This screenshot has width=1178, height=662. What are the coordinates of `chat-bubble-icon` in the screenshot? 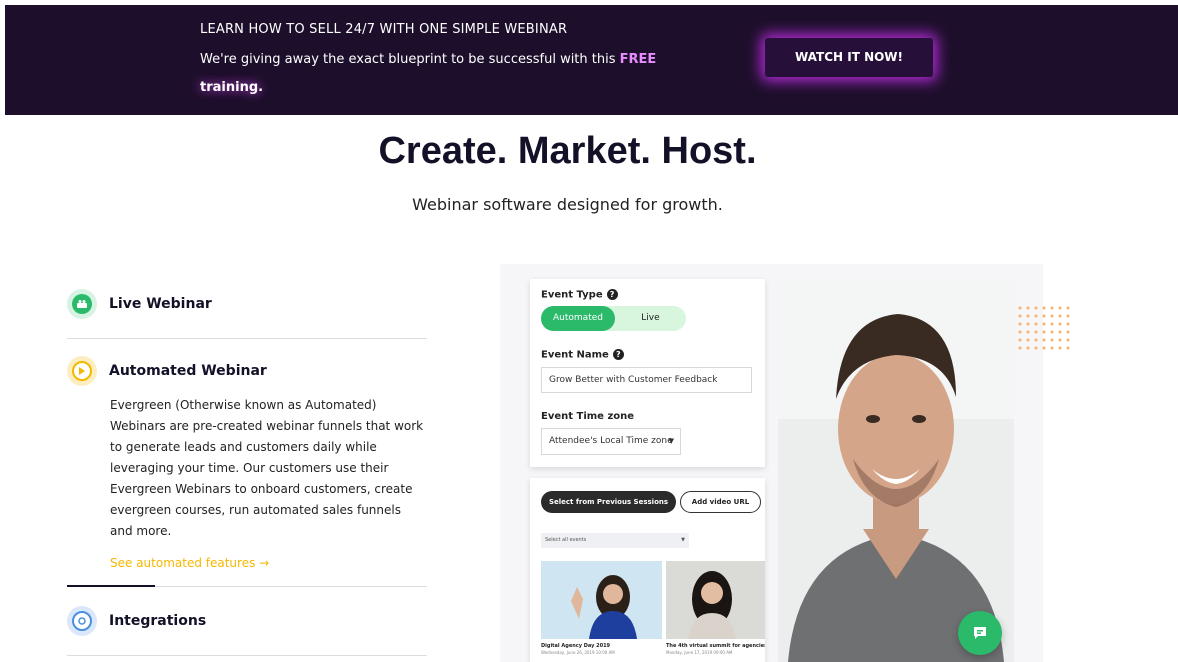 It's located at (980, 633).